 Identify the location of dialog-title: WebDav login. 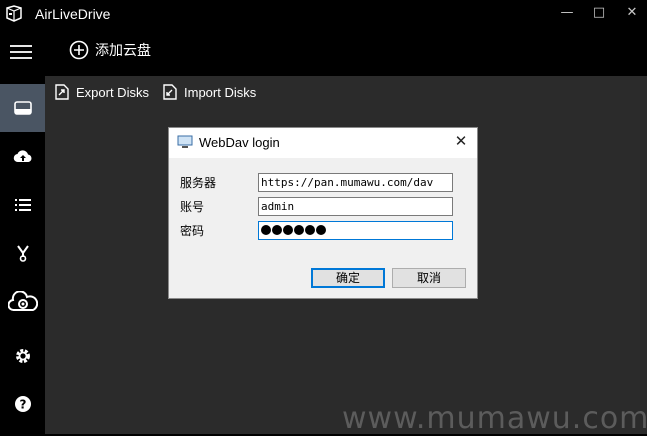
(239, 142).